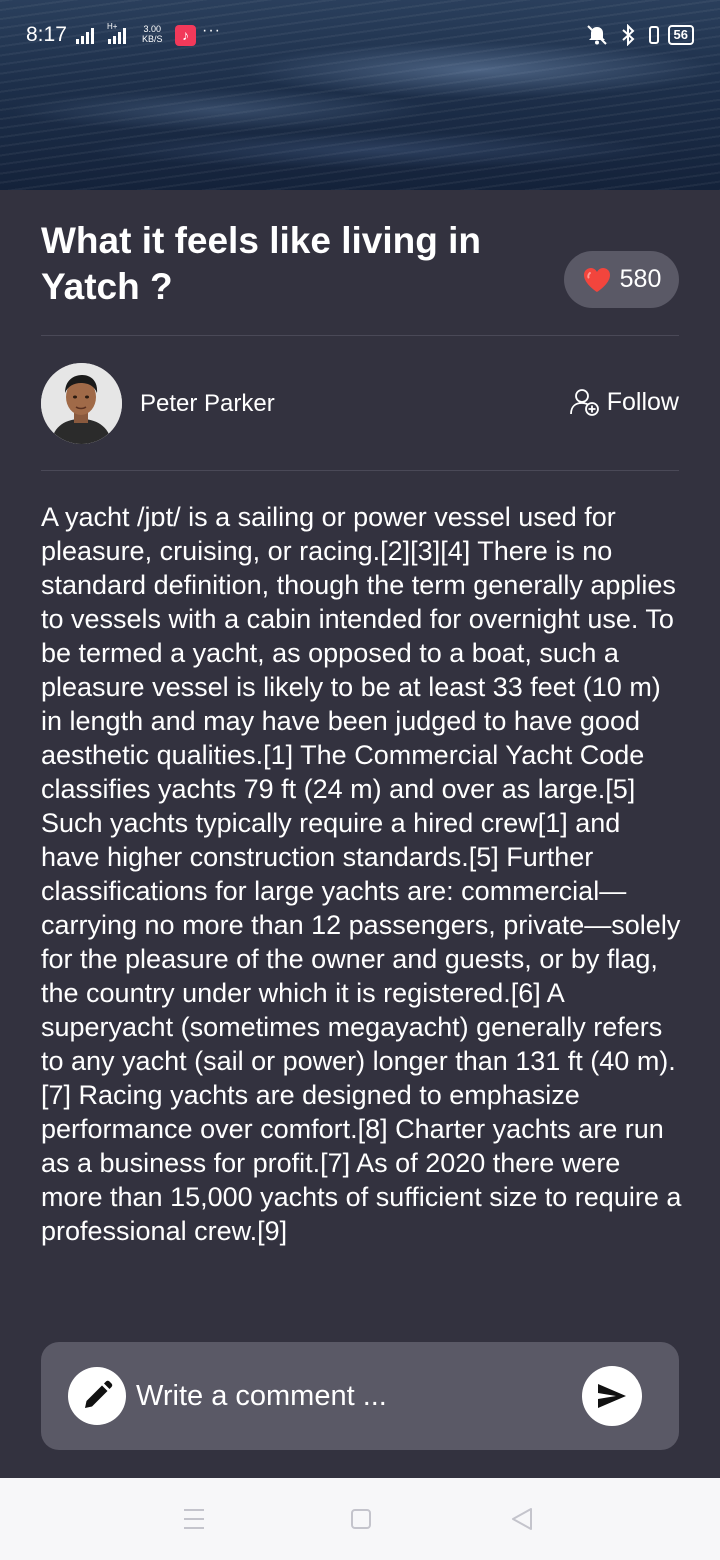 This screenshot has width=720, height=1560. I want to click on vibrate-icon, so click(653, 35).